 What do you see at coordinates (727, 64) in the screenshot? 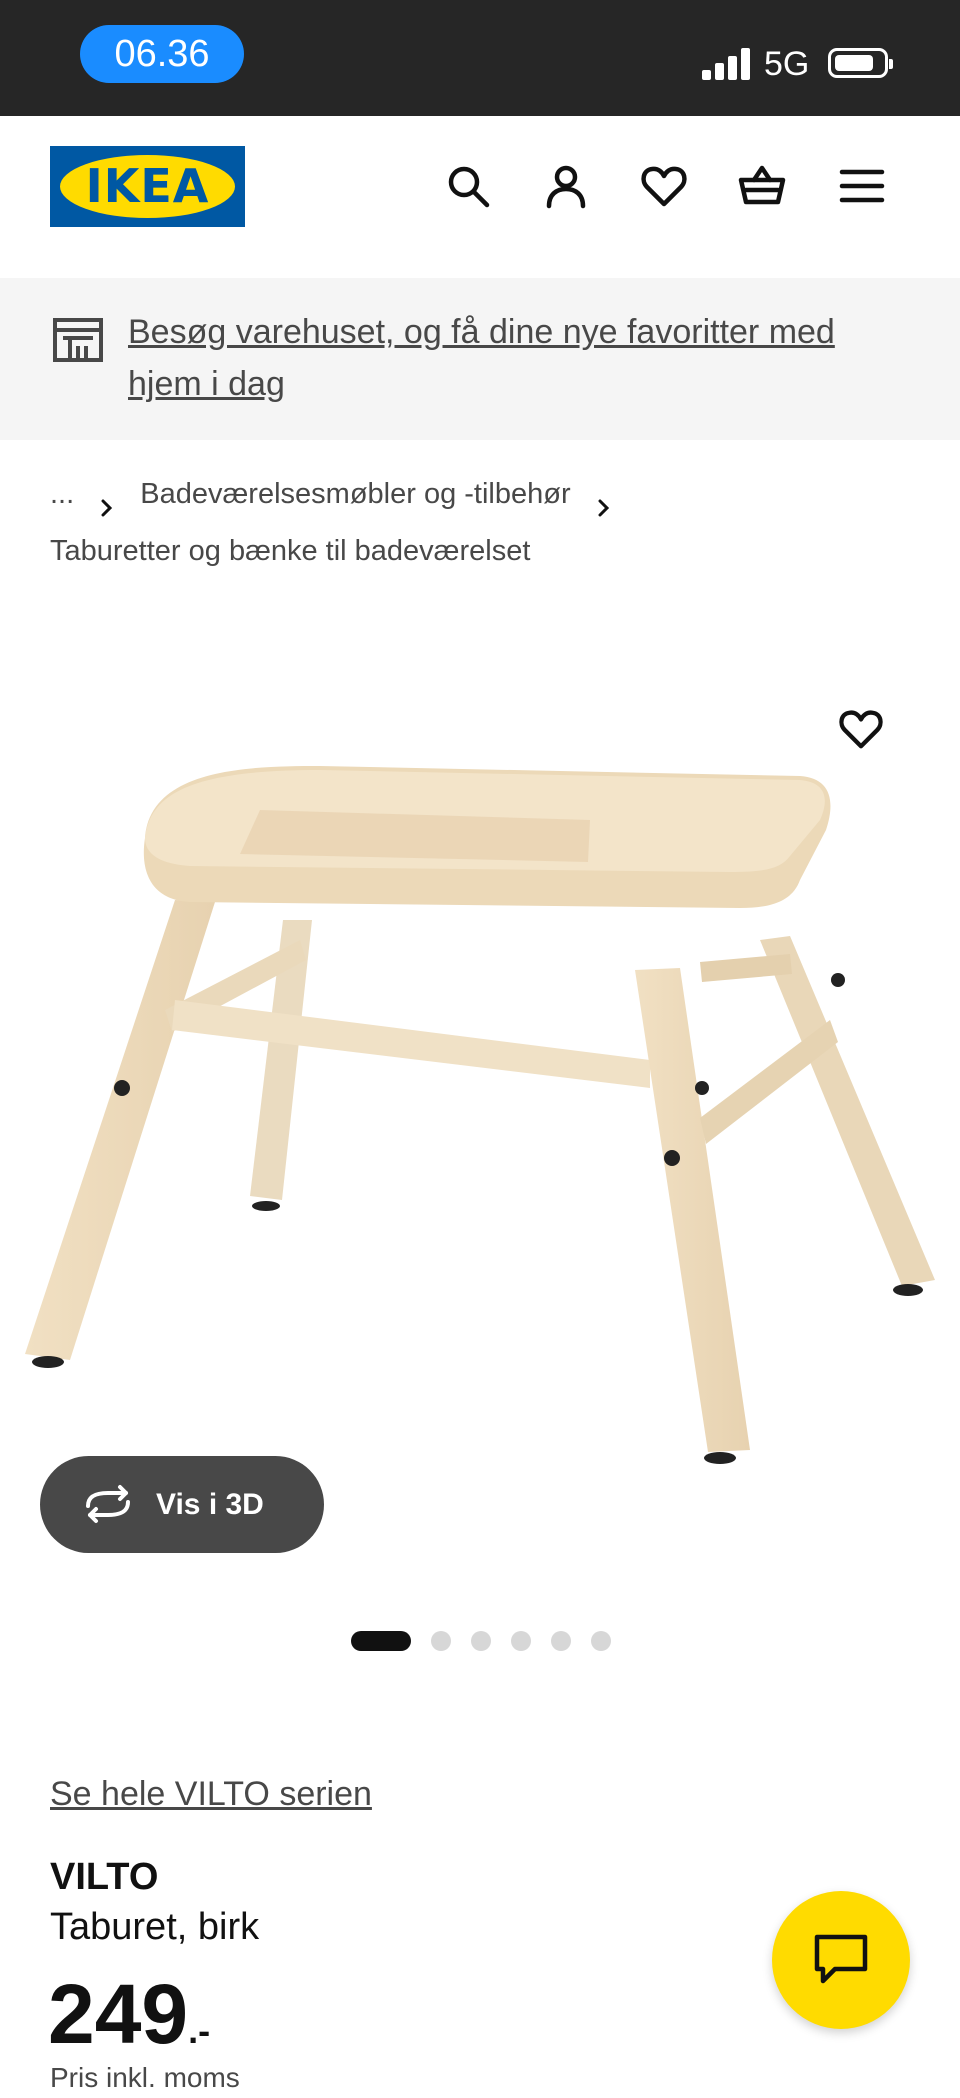
I see `signal-icon` at bounding box center [727, 64].